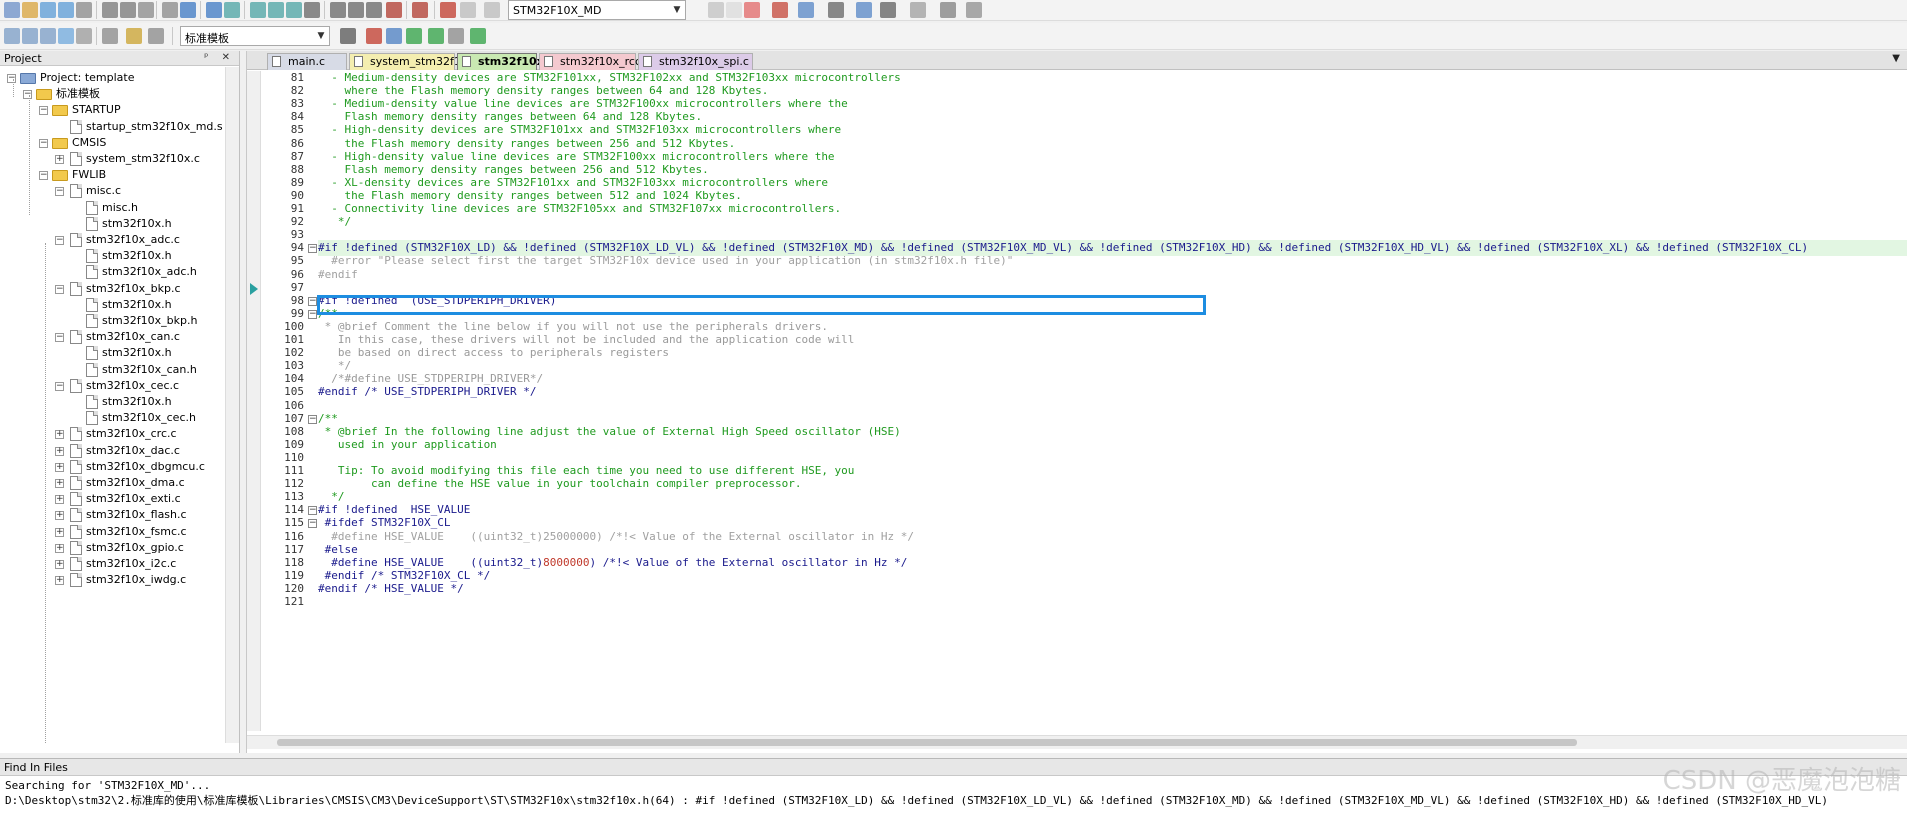  I want to click on editor-horizontal-scrollbar, so click(1077, 742).